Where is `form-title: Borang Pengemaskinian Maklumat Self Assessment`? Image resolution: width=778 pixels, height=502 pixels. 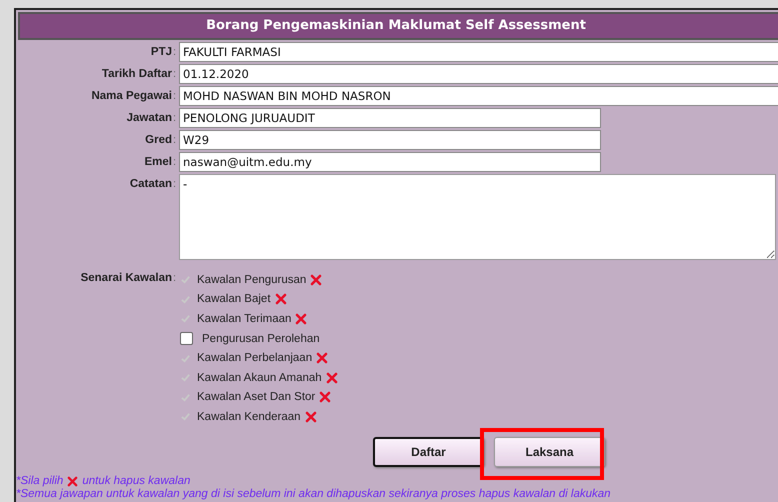 form-title: Borang Pengemaskinian Maklumat Self Assessment is located at coordinates (398, 26).